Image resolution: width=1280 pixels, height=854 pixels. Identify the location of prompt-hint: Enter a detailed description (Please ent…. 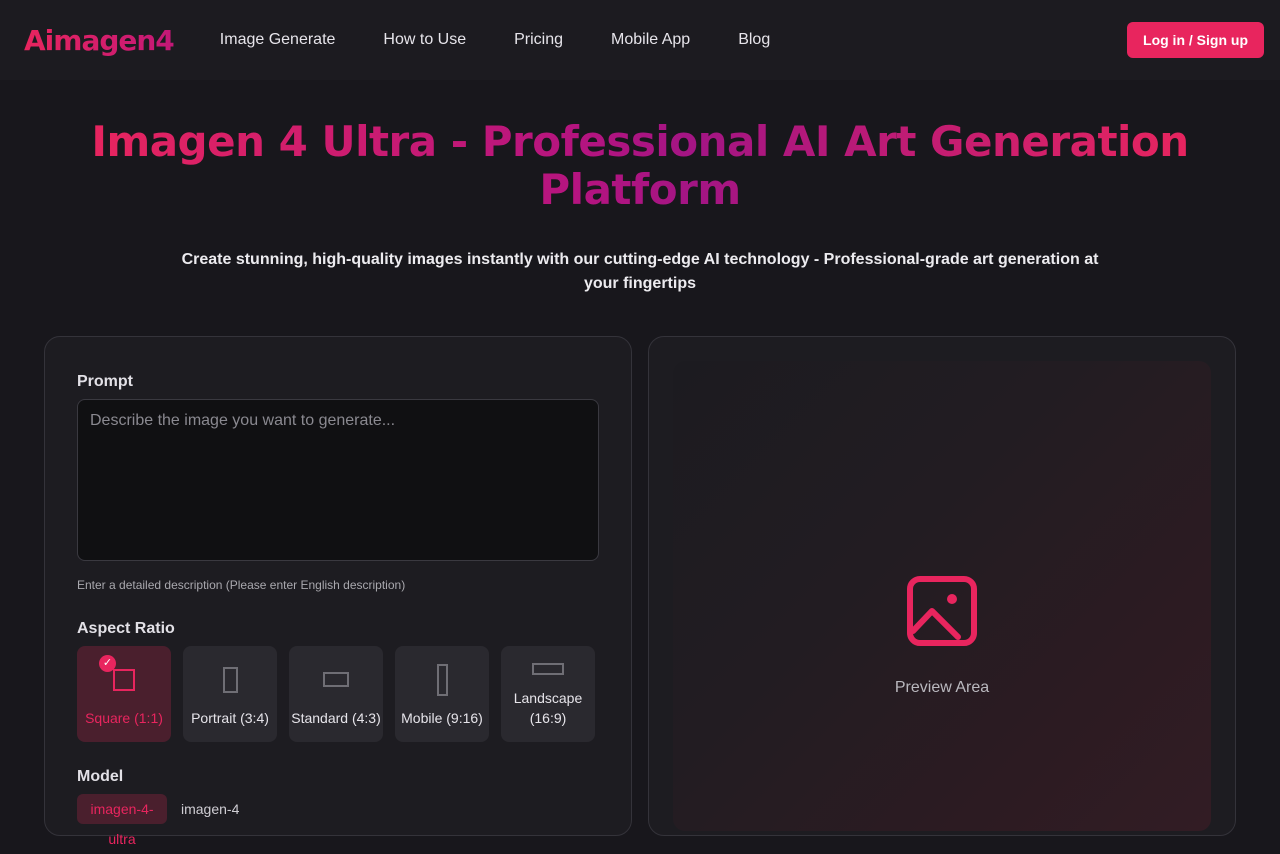
(241, 585).